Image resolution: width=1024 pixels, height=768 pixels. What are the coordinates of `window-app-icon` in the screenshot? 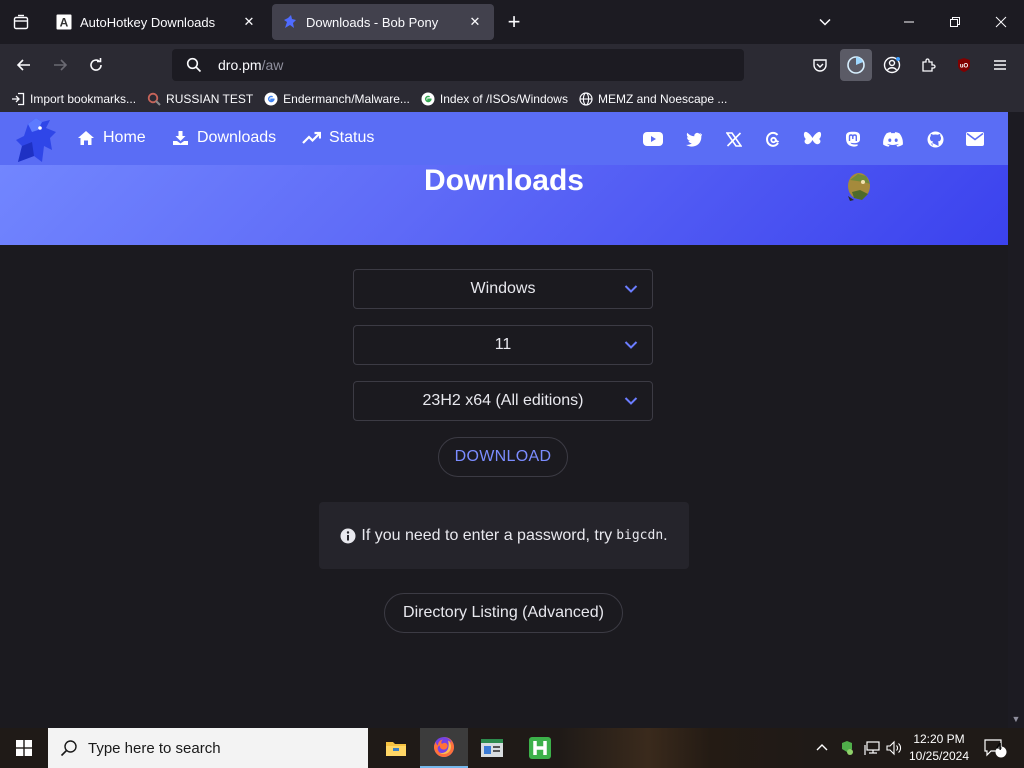 It's located at (492, 748).